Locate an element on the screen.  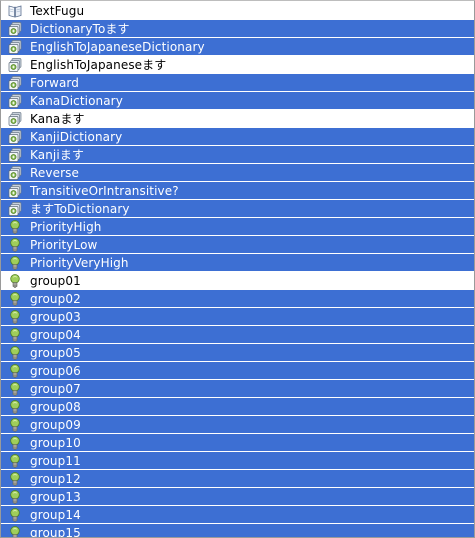
list-item: group06 is located at coordinates (237, 370).